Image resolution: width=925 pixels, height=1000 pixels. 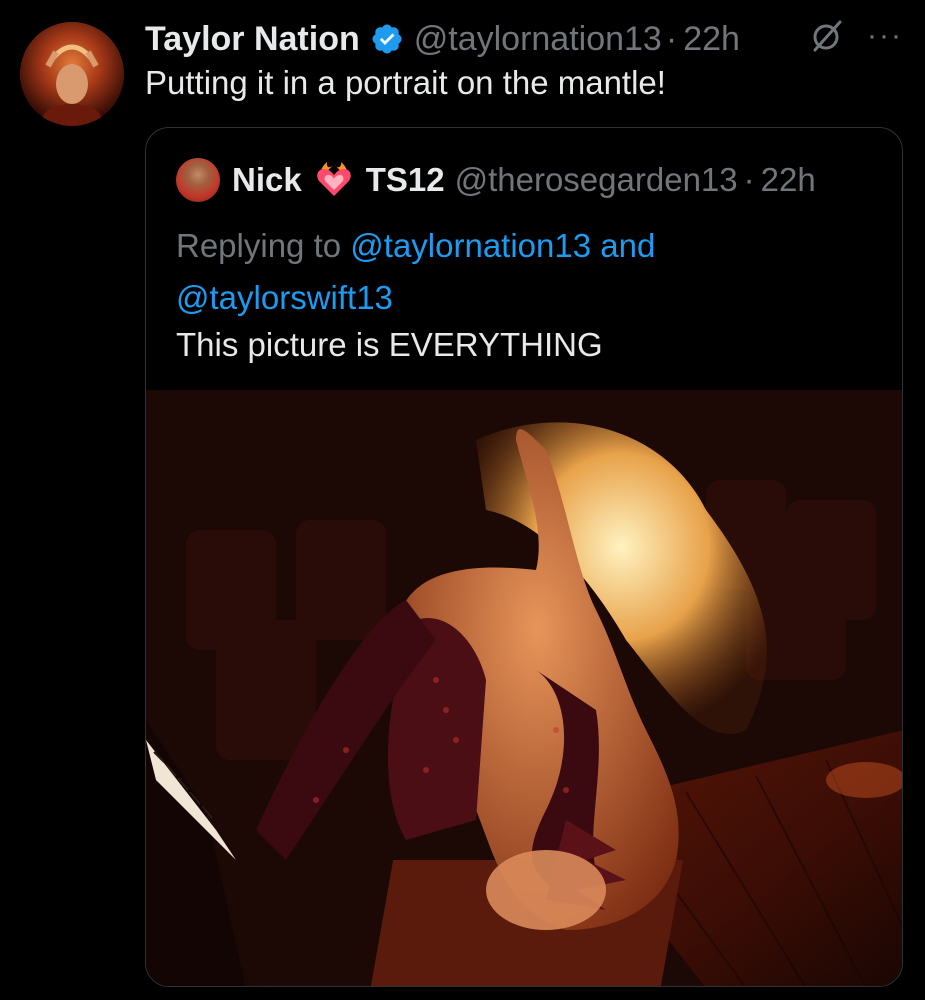 I want to click on mention-taylorswift13: @taylorswift13, so click(x=284, y=297).